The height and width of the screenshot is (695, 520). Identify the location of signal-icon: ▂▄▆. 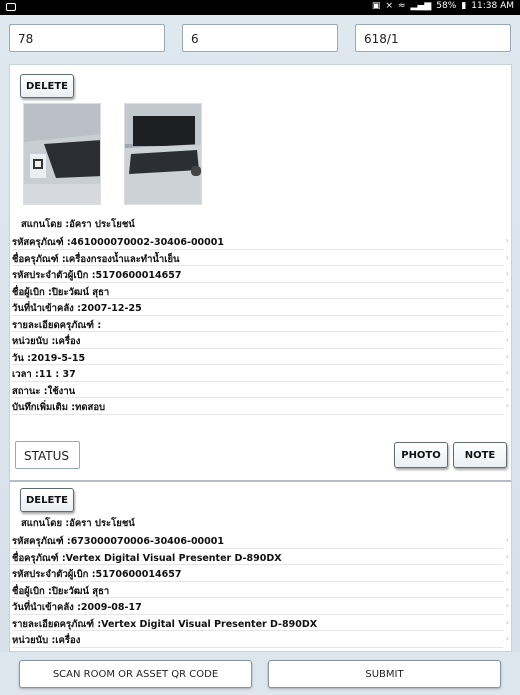
(421, 6).